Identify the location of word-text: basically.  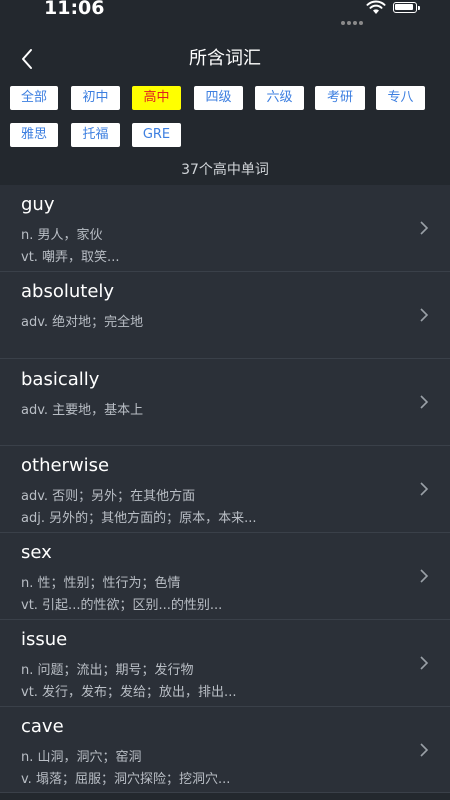
(60, 379).